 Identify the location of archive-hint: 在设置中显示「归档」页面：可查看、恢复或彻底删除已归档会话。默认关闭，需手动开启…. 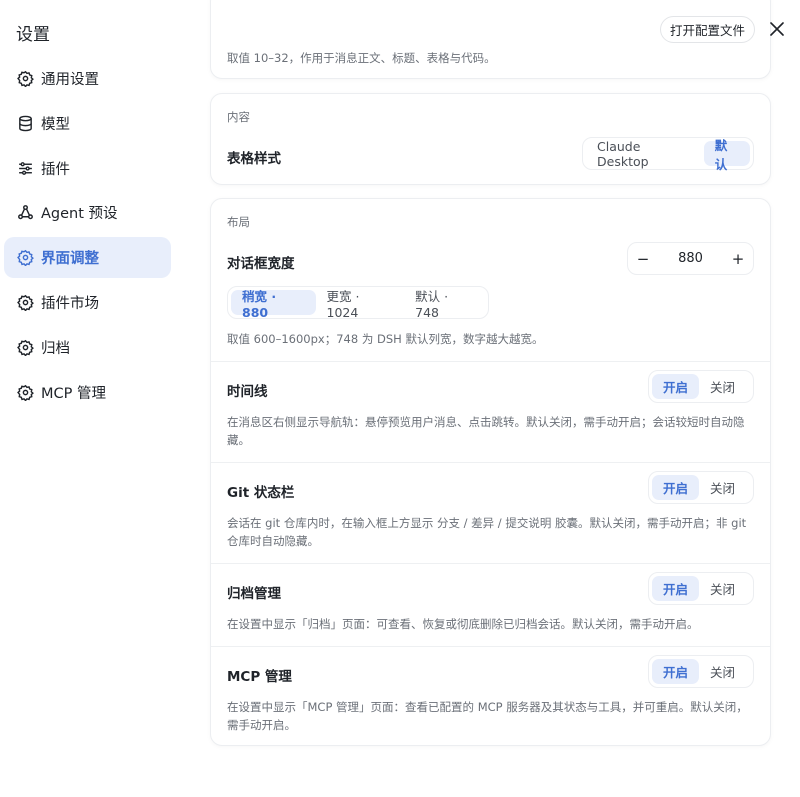
(463, 624).